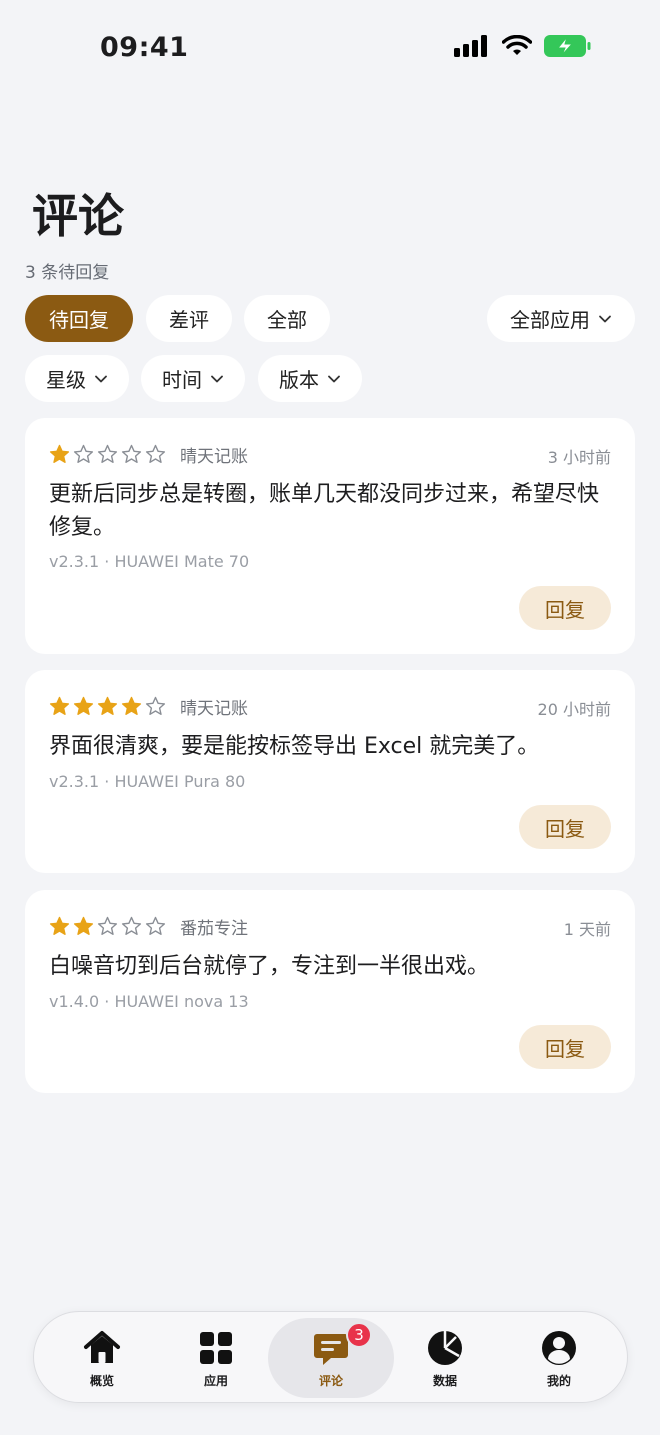 The width and height of the screenshot is (660, 1435). Describe the element at coordinates (294, 746) in the screenshot. I see `review-text: 界面很清爽，要是能按标签导出 Excel 就完美了。` at that location.